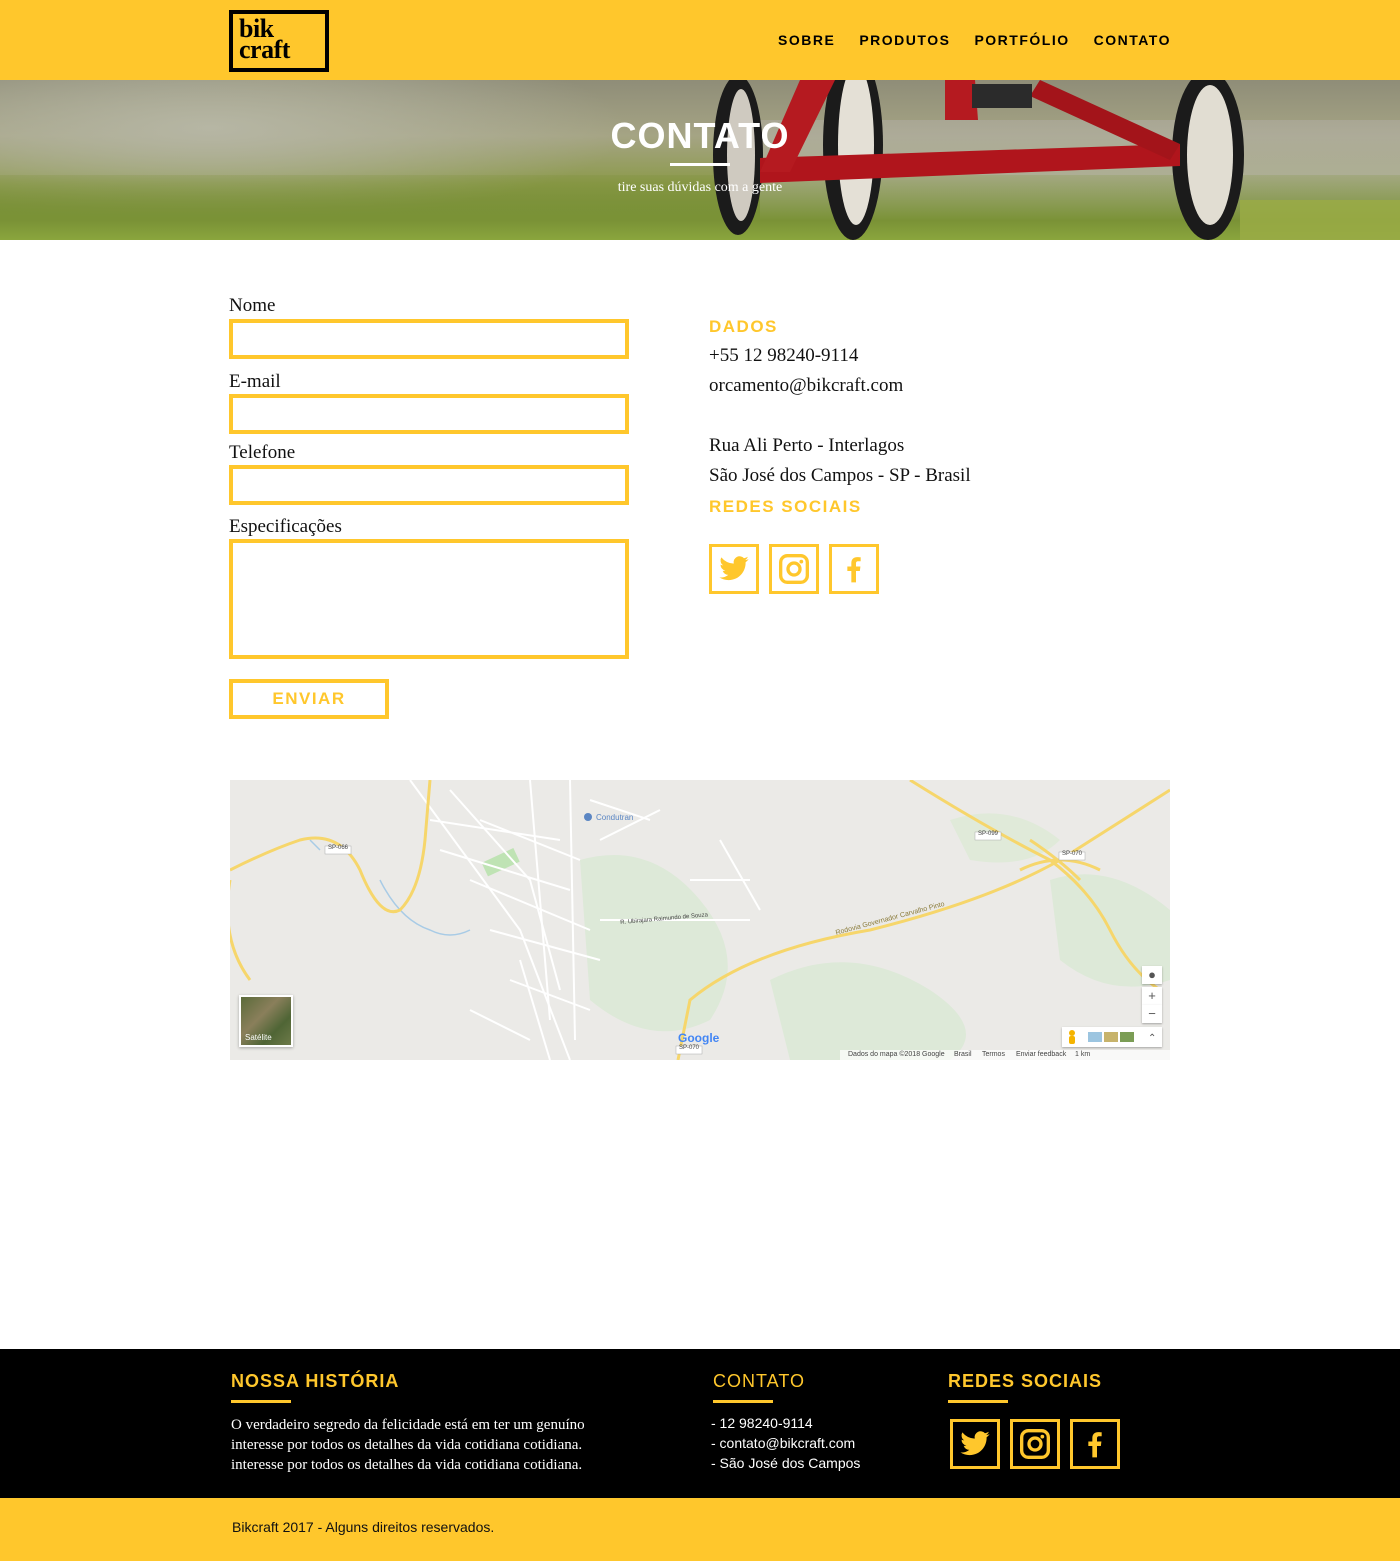 The height and width of the screenshot is (1561, 1400). I want to click on tricycle-image, so click(978, 160).